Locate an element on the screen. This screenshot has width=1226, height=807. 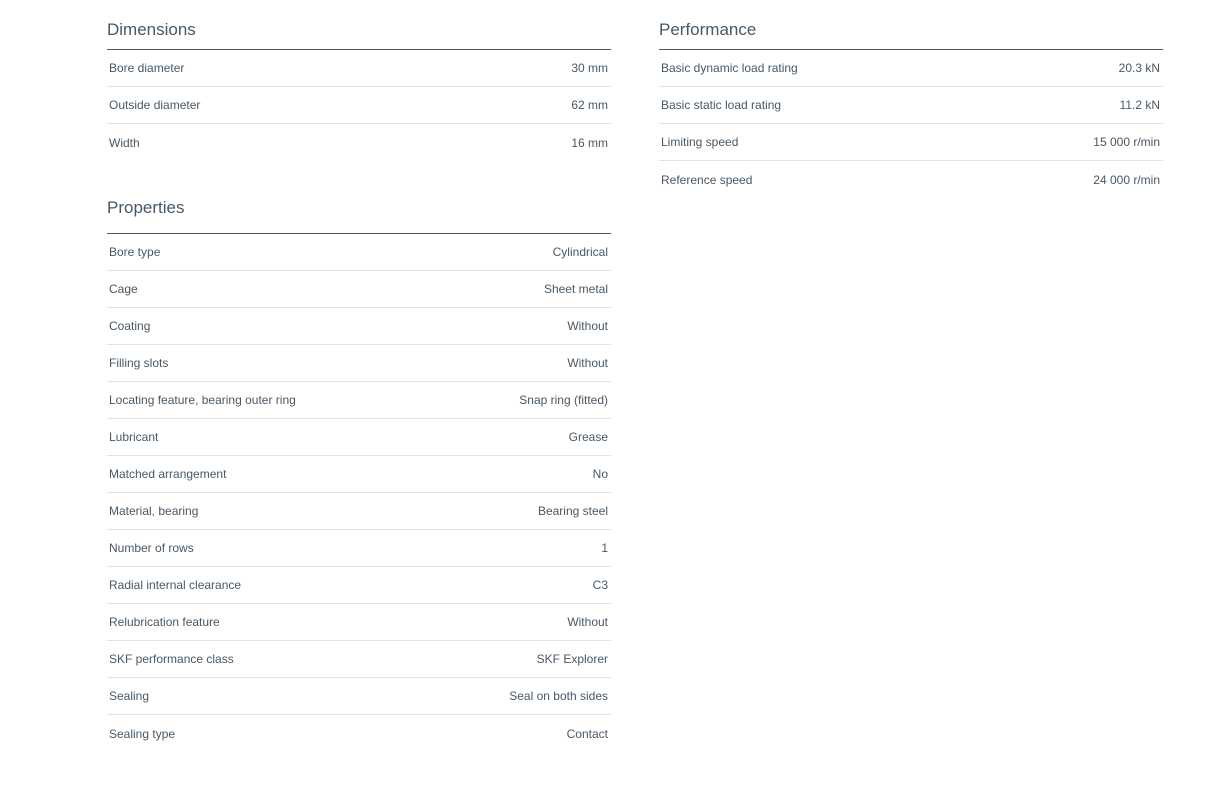
spec-row: Lubricant Grease is located at coordinates (359, 437).